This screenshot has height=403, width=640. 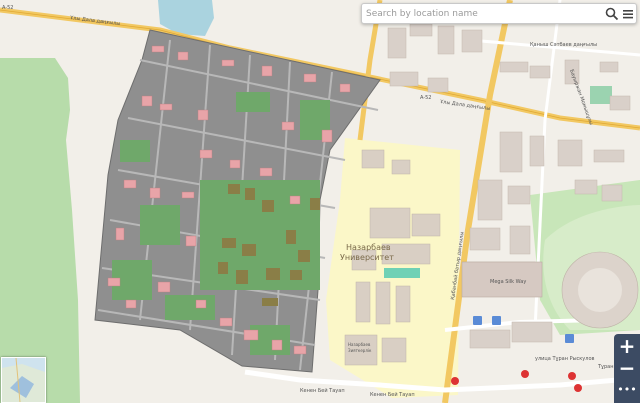 What do you see at coordinates (359, 344) in the screenshot?
I see `label-school-1: Назарбаев` at bounding box center [359, 344].